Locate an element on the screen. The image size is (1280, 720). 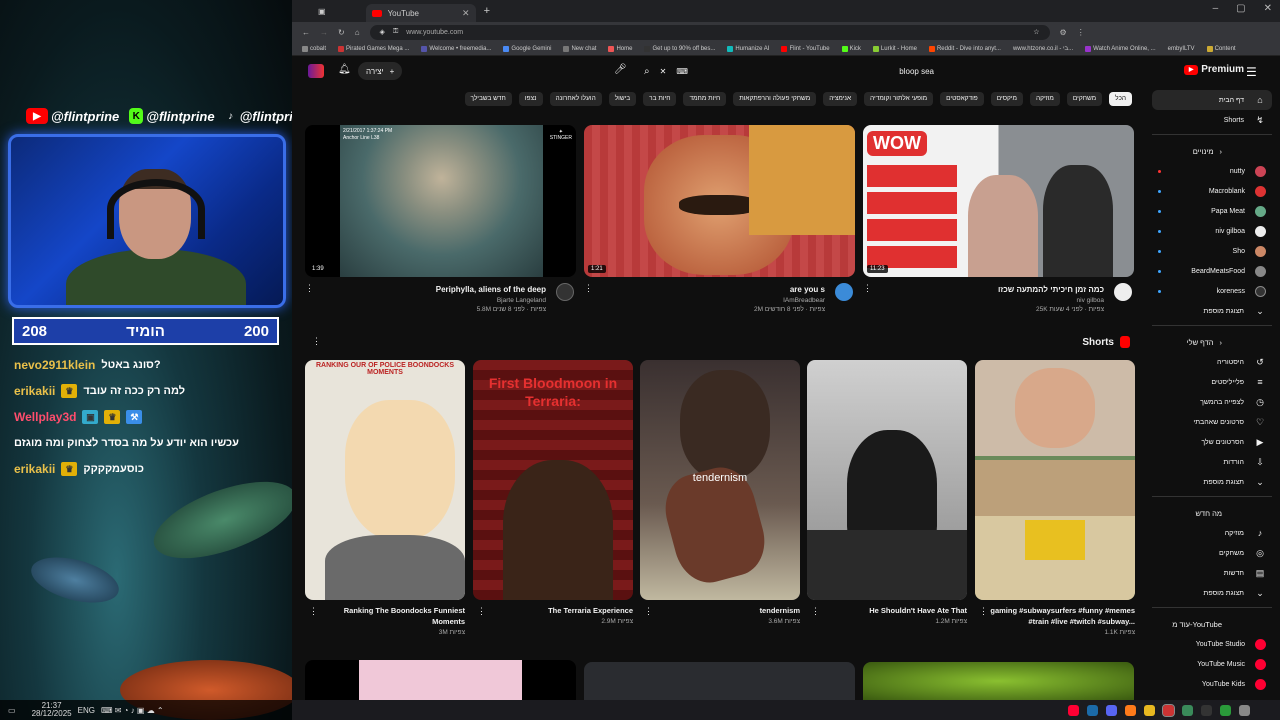
short-title: tendernism is located at coordinates (720, 610).